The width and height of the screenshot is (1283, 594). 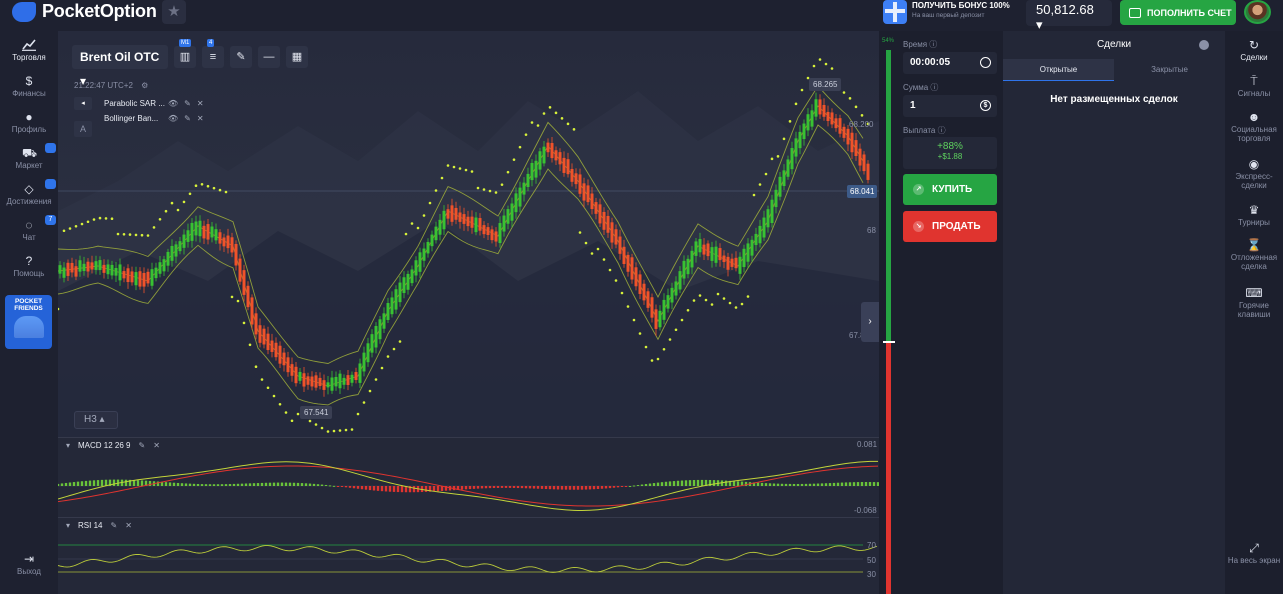 What do you see at coordinates (1254, 127) in the screenshot?
I see `right-item-social-trading: ☻ Социальная торговля` at bounding box center [1254, 127].